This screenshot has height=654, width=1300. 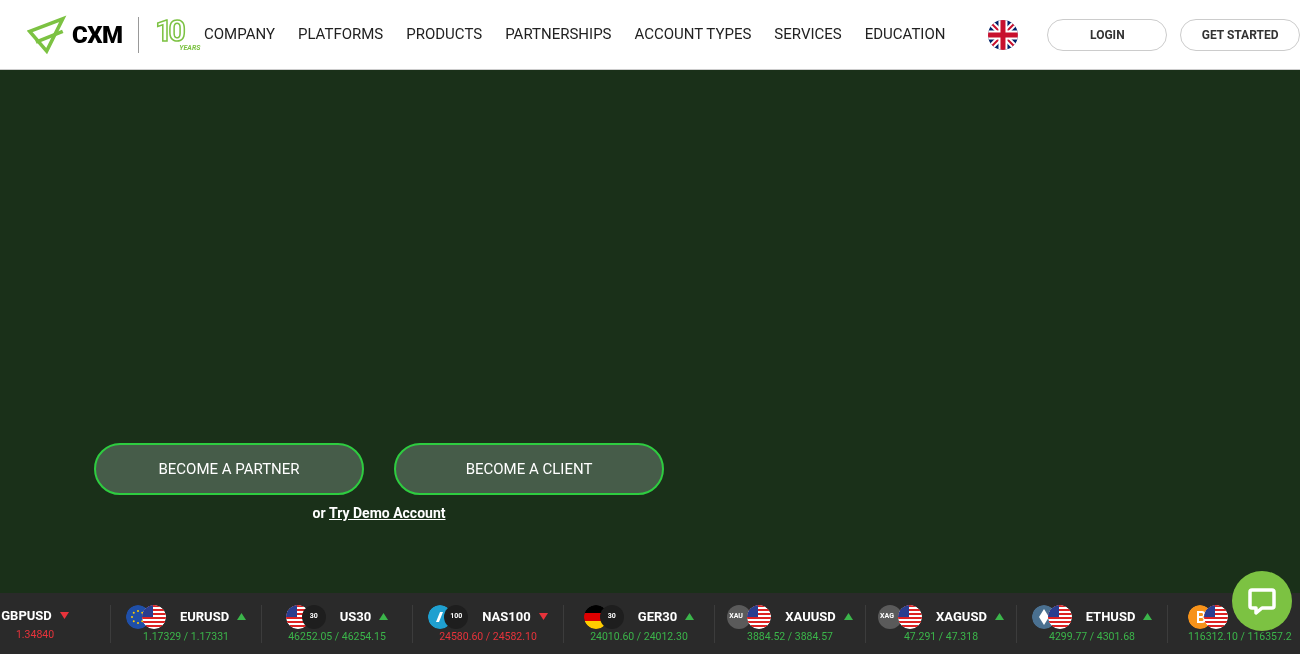 What do you see at coordinates (186, 636) in the screenshot?
I see `ticker-price: 1.17329 / 1.17331` at bounding box center [186, 636].